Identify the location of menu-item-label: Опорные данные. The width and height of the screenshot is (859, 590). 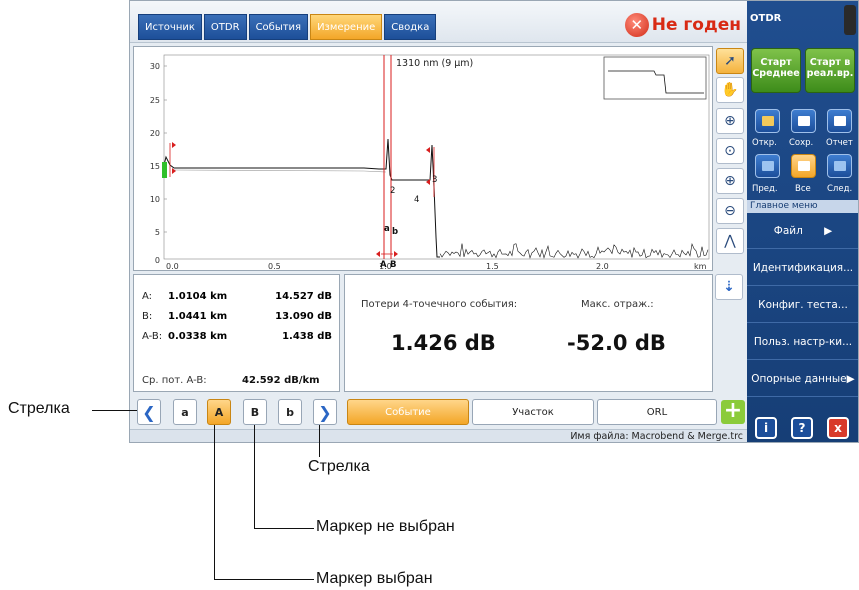
(799, 379).